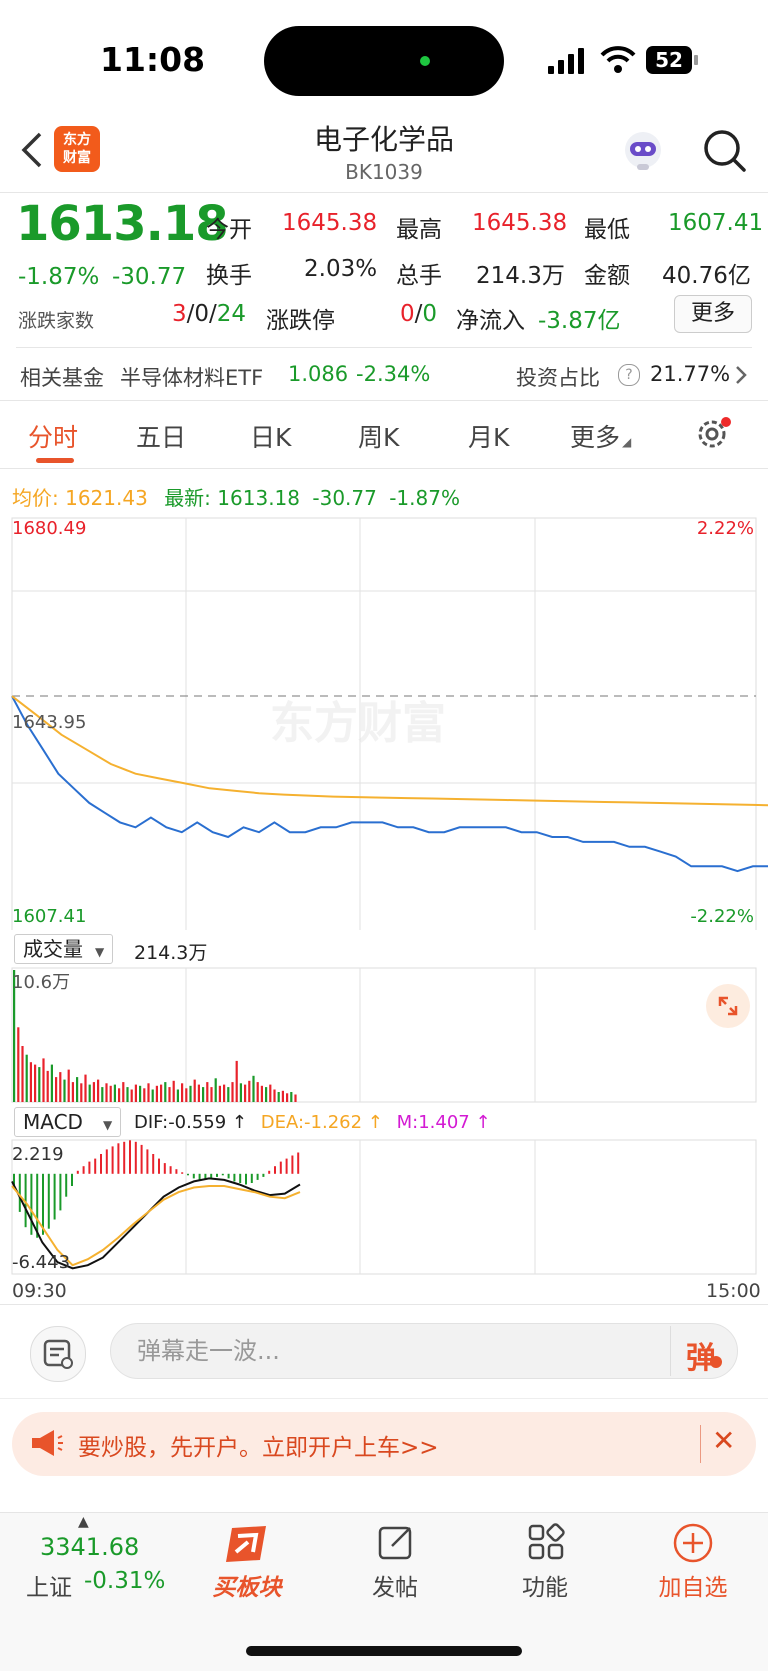 The width and height of the screenshot is (768, 1671). What do you see at coordinates (49, 916) in the screenshot?
I see `y-bottom-label: 1607.41` at bounding box center [49, 916].